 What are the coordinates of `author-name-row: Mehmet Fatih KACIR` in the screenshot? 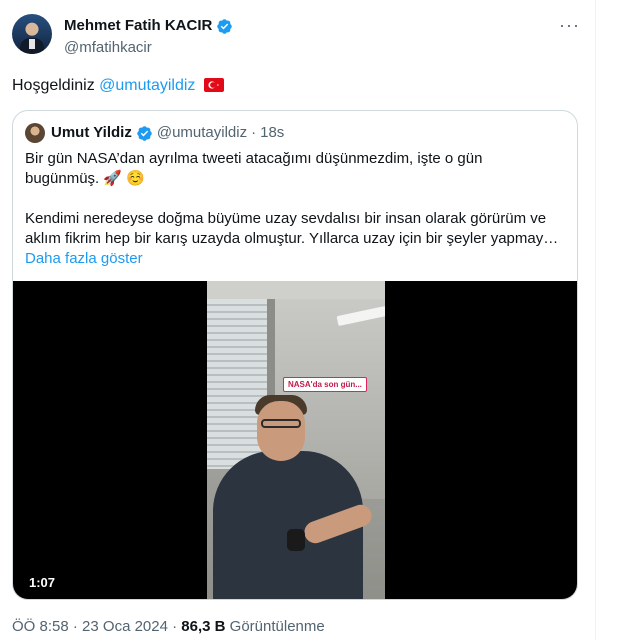 It's located at (148, 26).